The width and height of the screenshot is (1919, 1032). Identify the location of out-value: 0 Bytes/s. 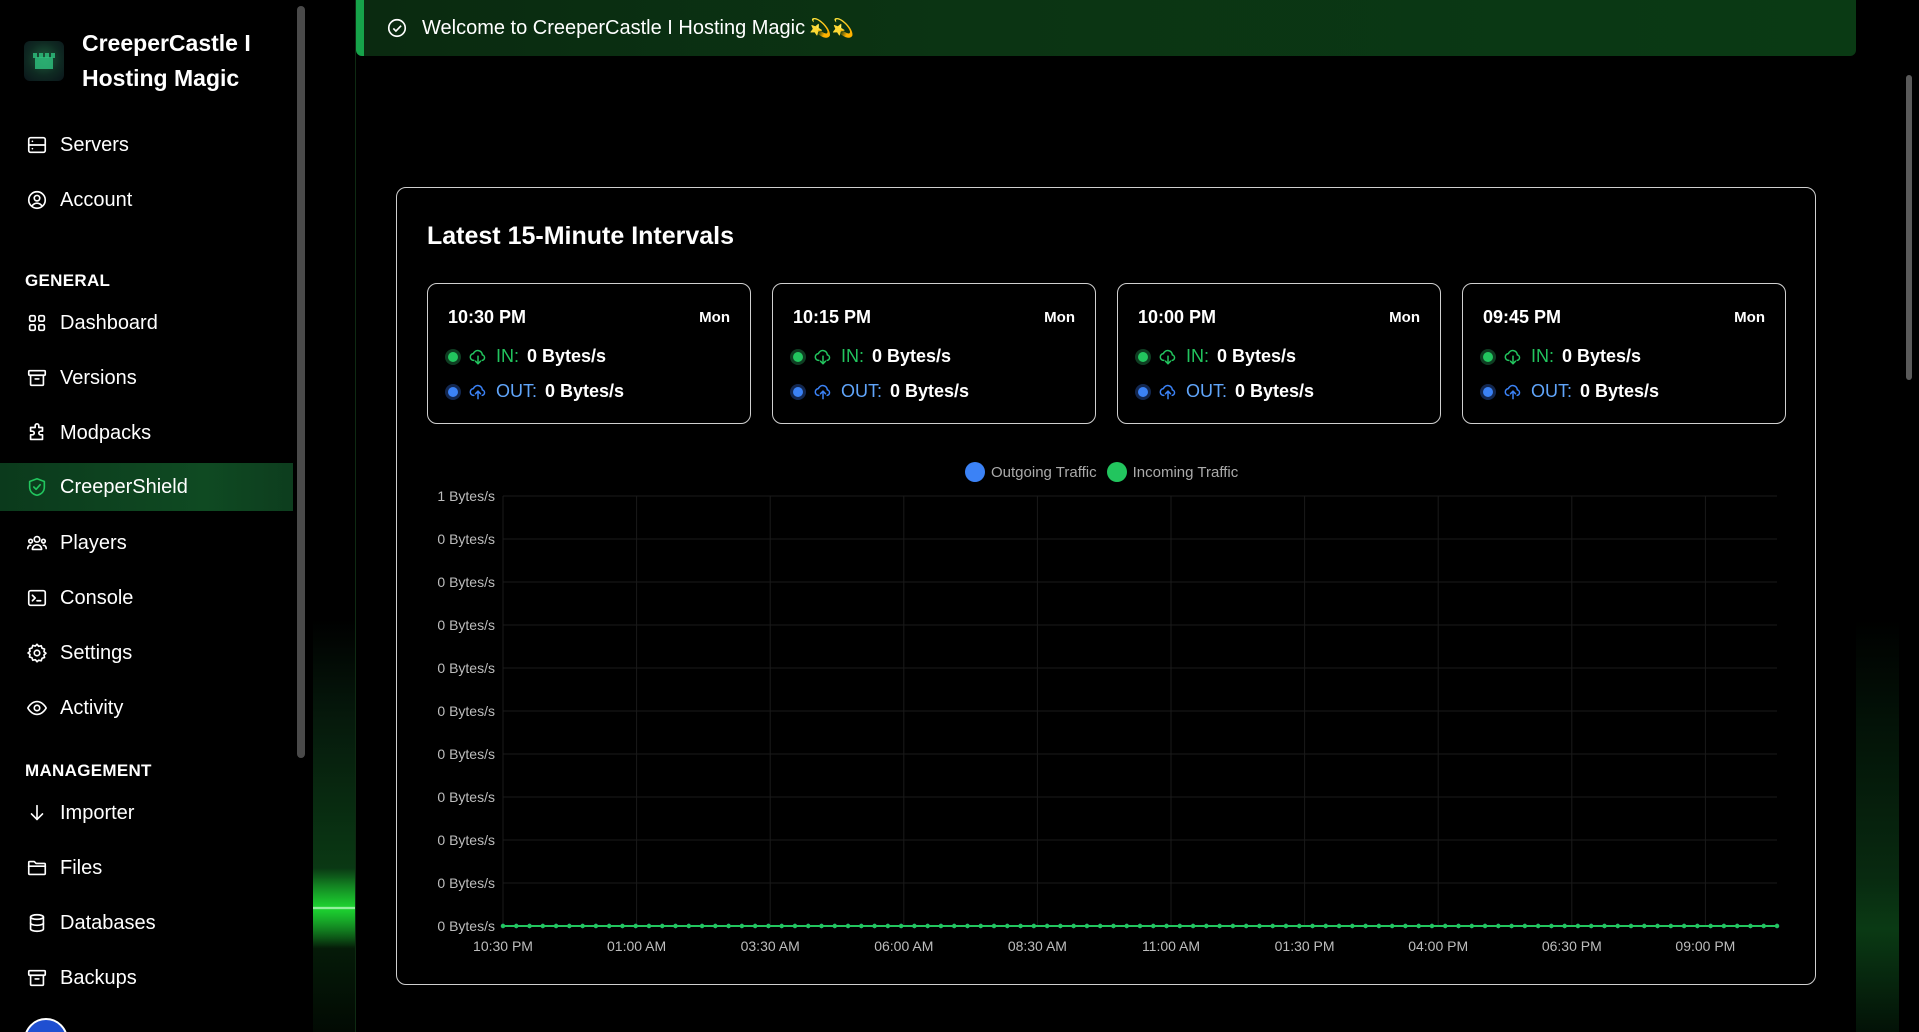
(930, 391).